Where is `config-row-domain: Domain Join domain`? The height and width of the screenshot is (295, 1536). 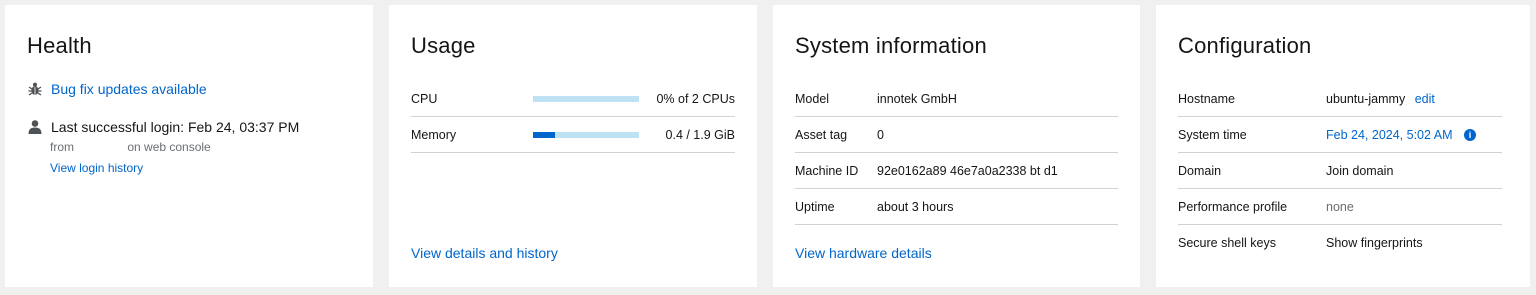
config-row-domain: Domain Join domain is located at coordinates (1340, 171).